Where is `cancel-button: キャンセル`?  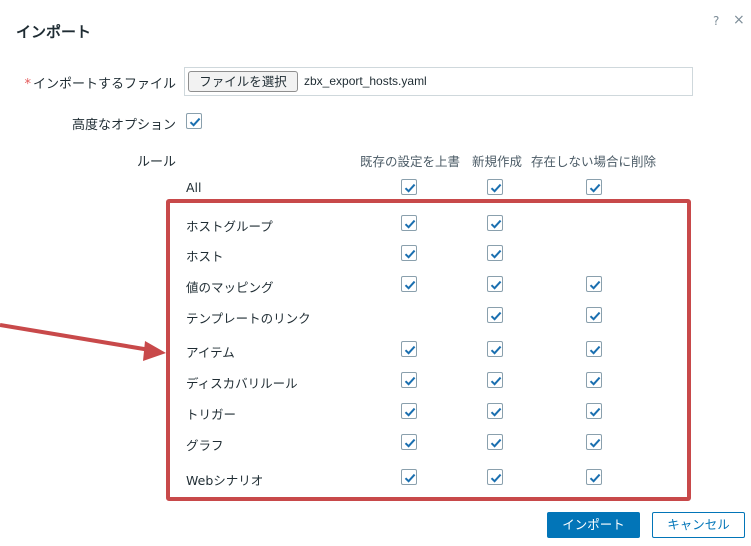
cancel-button: キャンセル is located at coordinates (698, 525).